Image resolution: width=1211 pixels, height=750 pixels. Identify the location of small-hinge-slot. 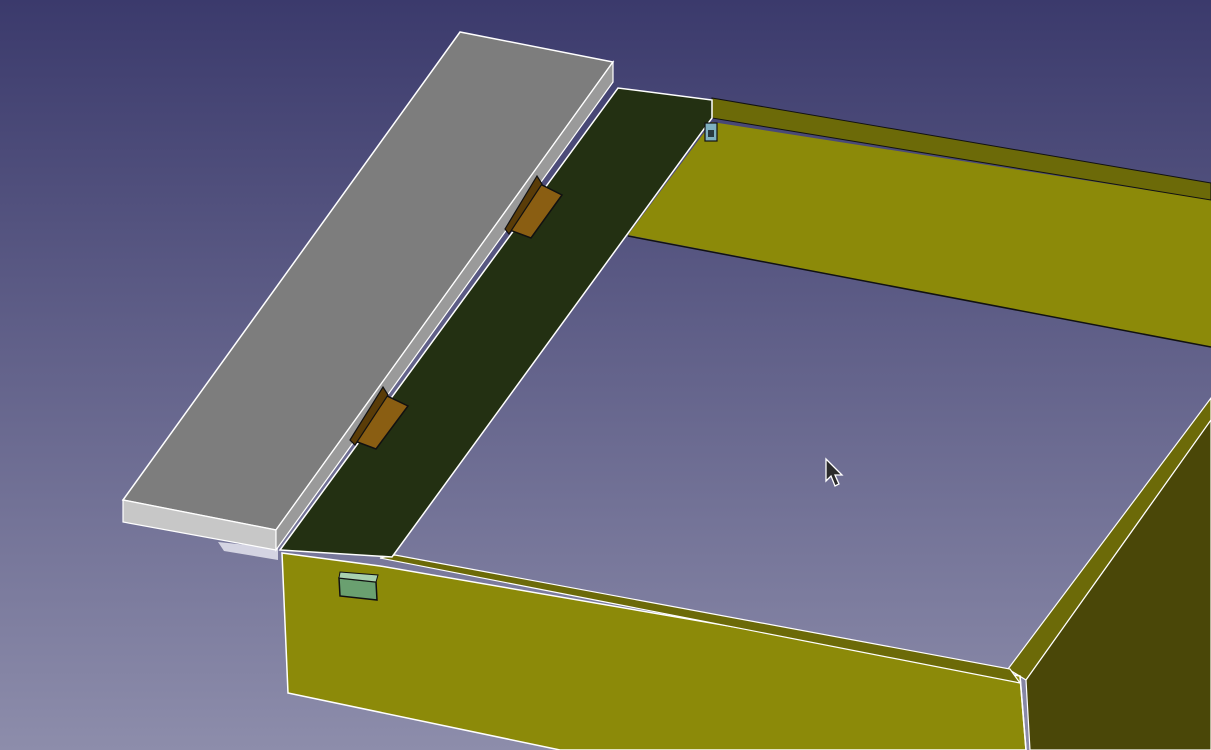
(711, 133).